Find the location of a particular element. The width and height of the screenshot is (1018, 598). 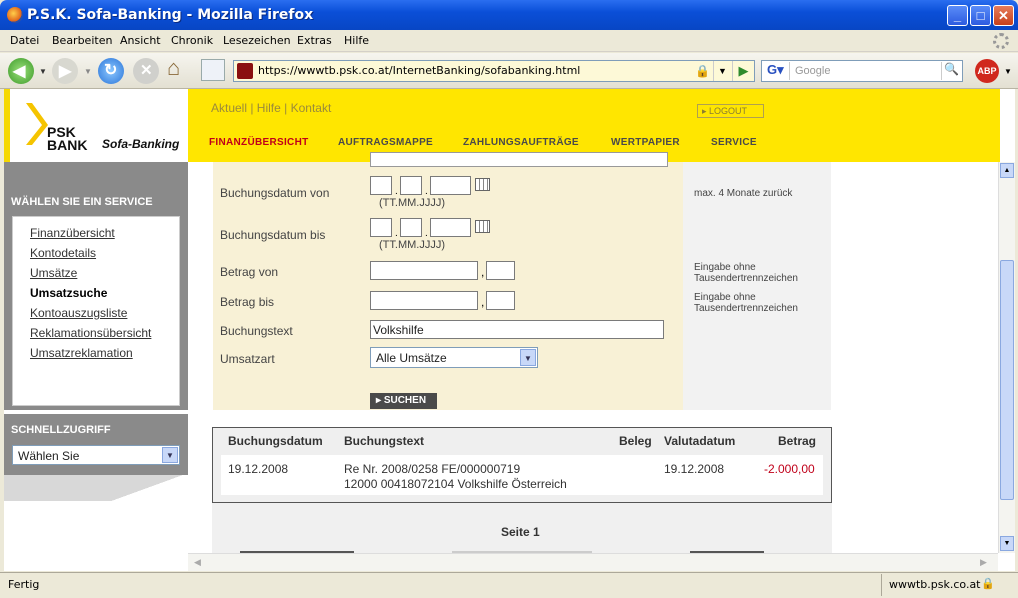

sidebar-item-umsatzreklamation: Umsatzreklamation is located at coordinates (81, 353).